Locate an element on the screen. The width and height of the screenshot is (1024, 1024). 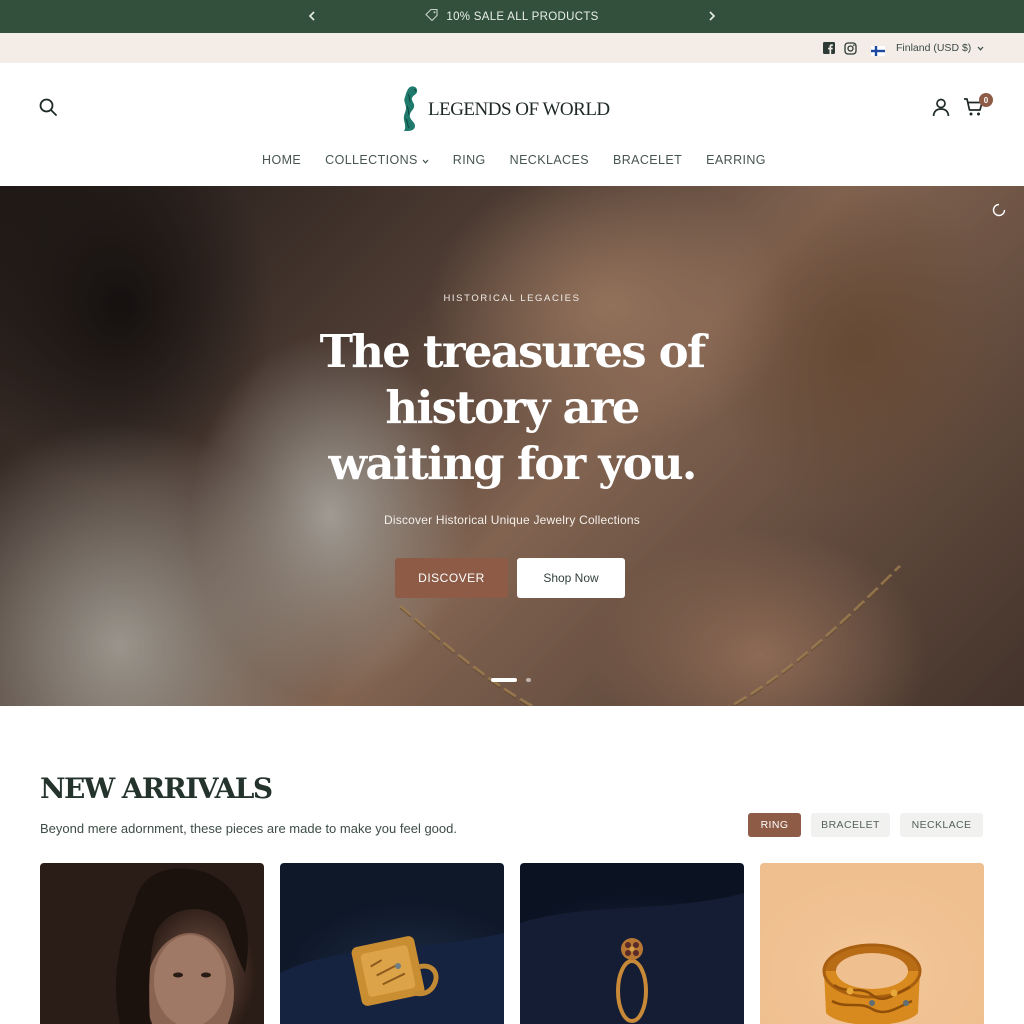
slide-indicator-active is located at coordinates (504, 680).